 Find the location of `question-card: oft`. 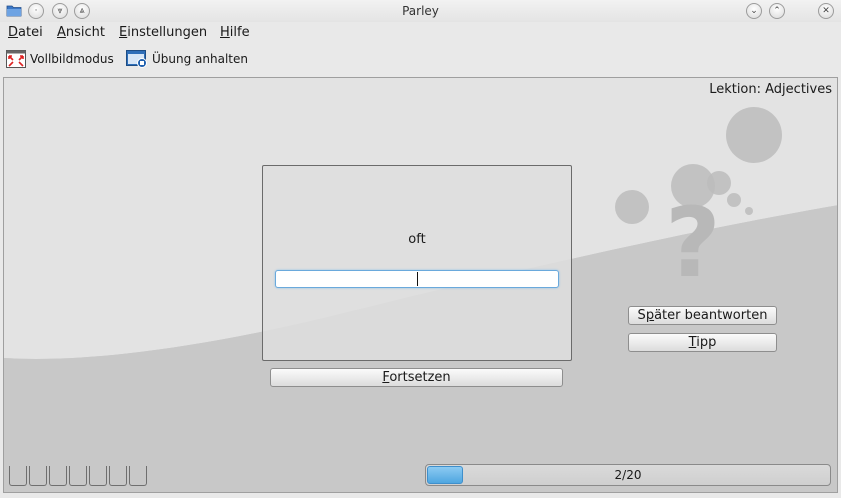

question-card: oft is located at coordinates (417, 263).